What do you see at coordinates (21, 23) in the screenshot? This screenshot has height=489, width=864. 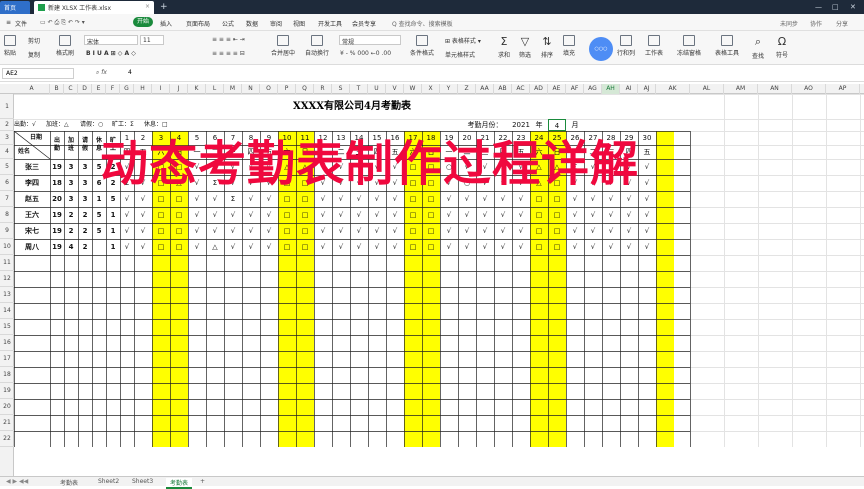 I see `menu-file: 文件` at bounding box center [21, 23].